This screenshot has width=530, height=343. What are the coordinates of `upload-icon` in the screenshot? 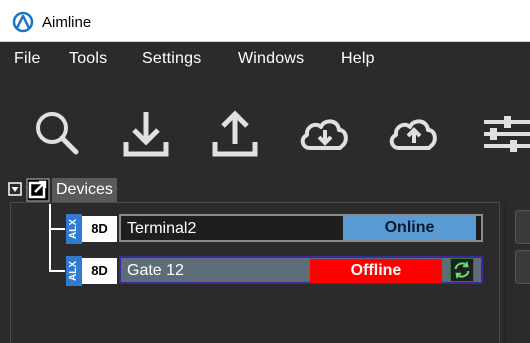 It's located at (235, 134).